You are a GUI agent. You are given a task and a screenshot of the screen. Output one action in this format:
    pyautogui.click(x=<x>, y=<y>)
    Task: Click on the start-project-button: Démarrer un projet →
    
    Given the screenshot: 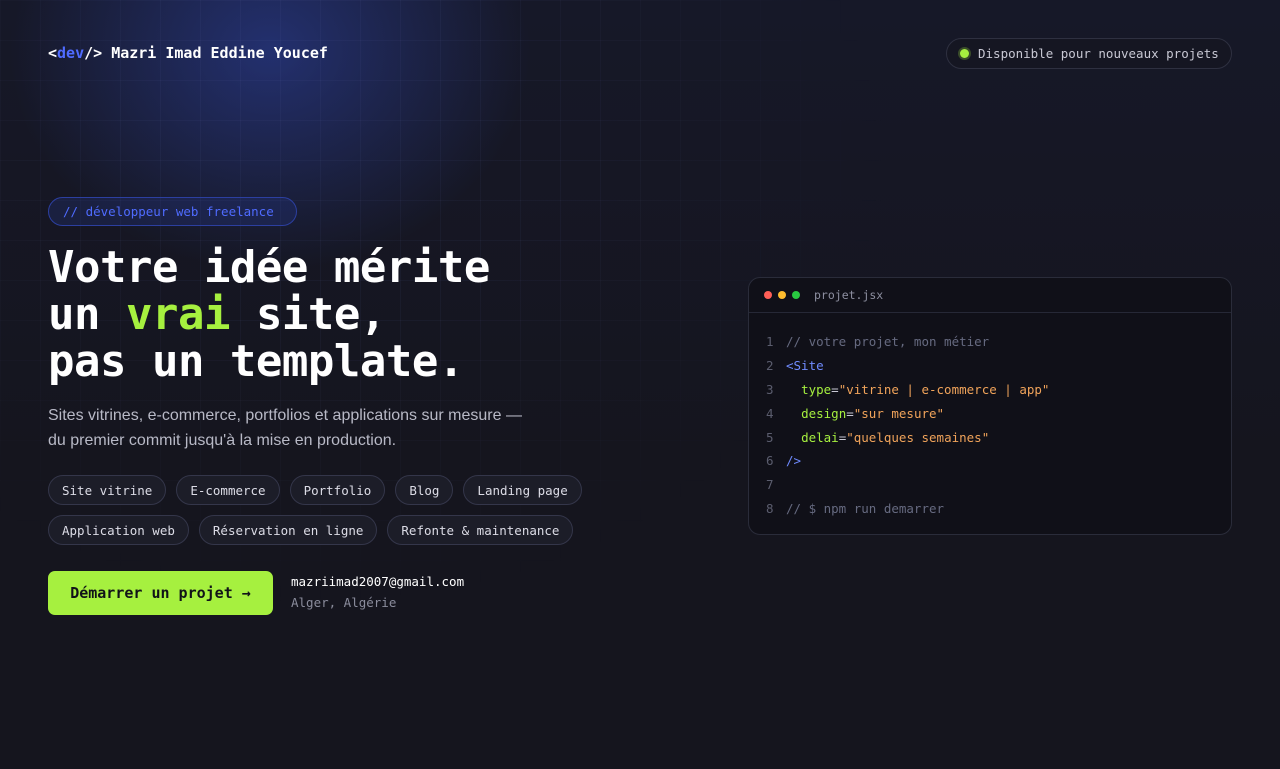 What is the action you would take?
    pyautogui.click(x=160, y=593)
    